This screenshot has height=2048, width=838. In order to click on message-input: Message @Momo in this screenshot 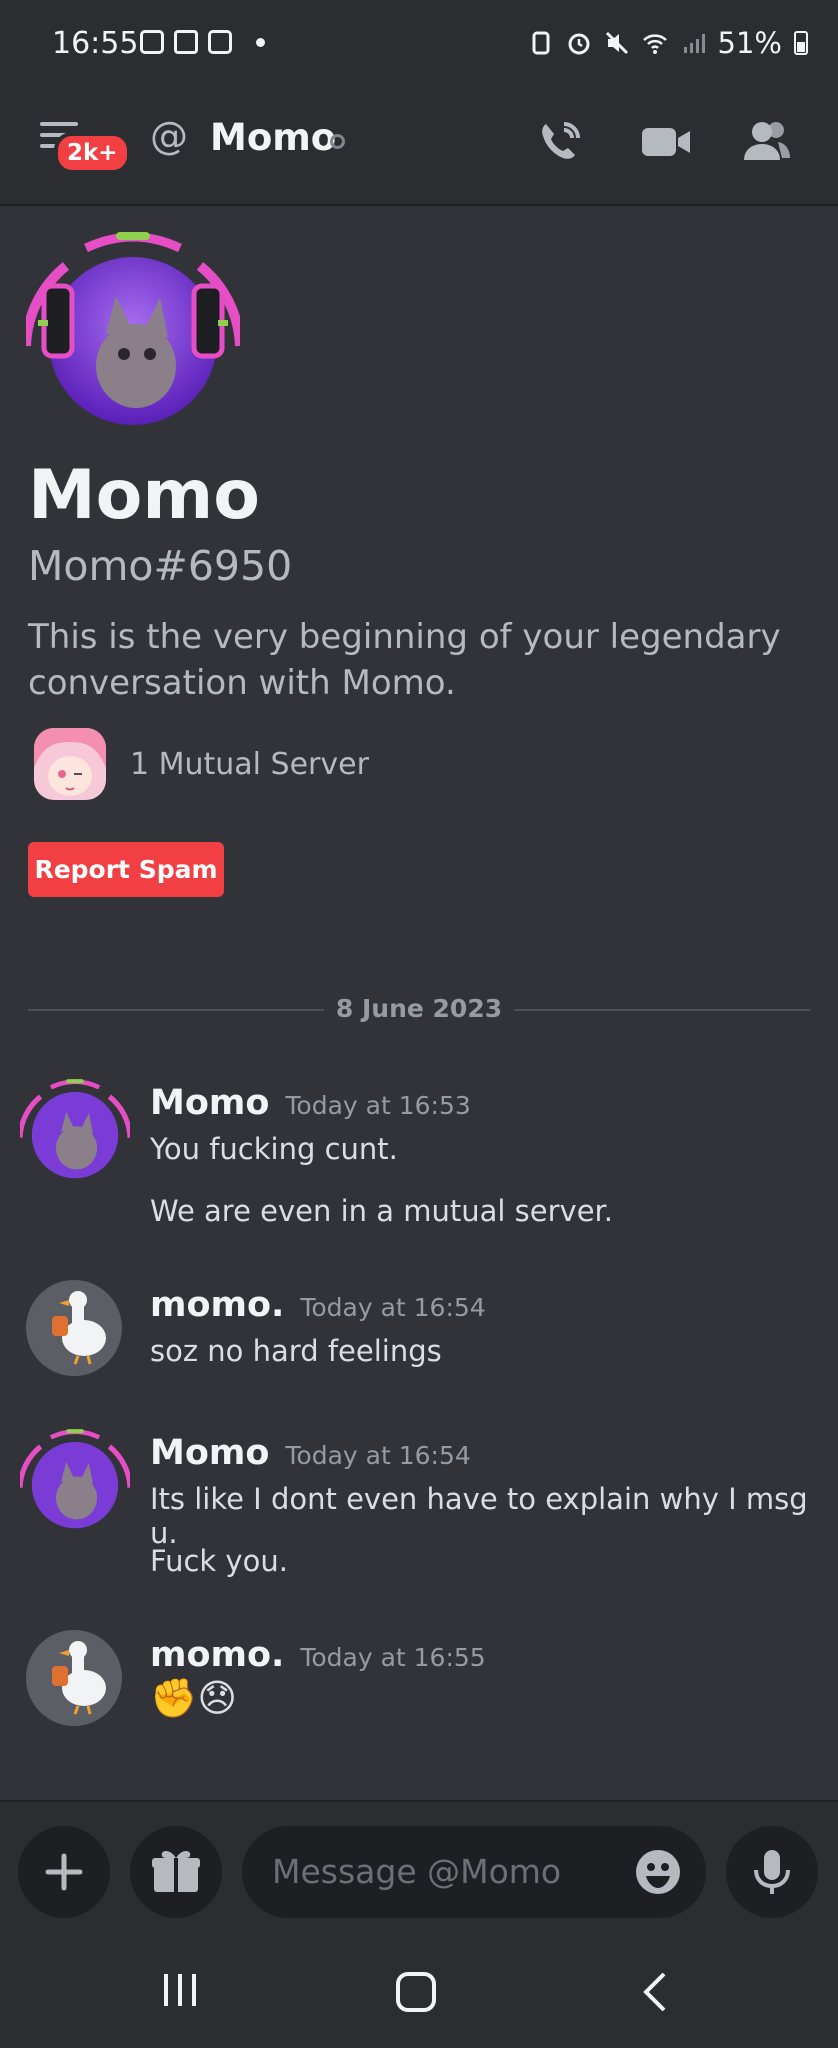, I will do `click(474, 1872)`.